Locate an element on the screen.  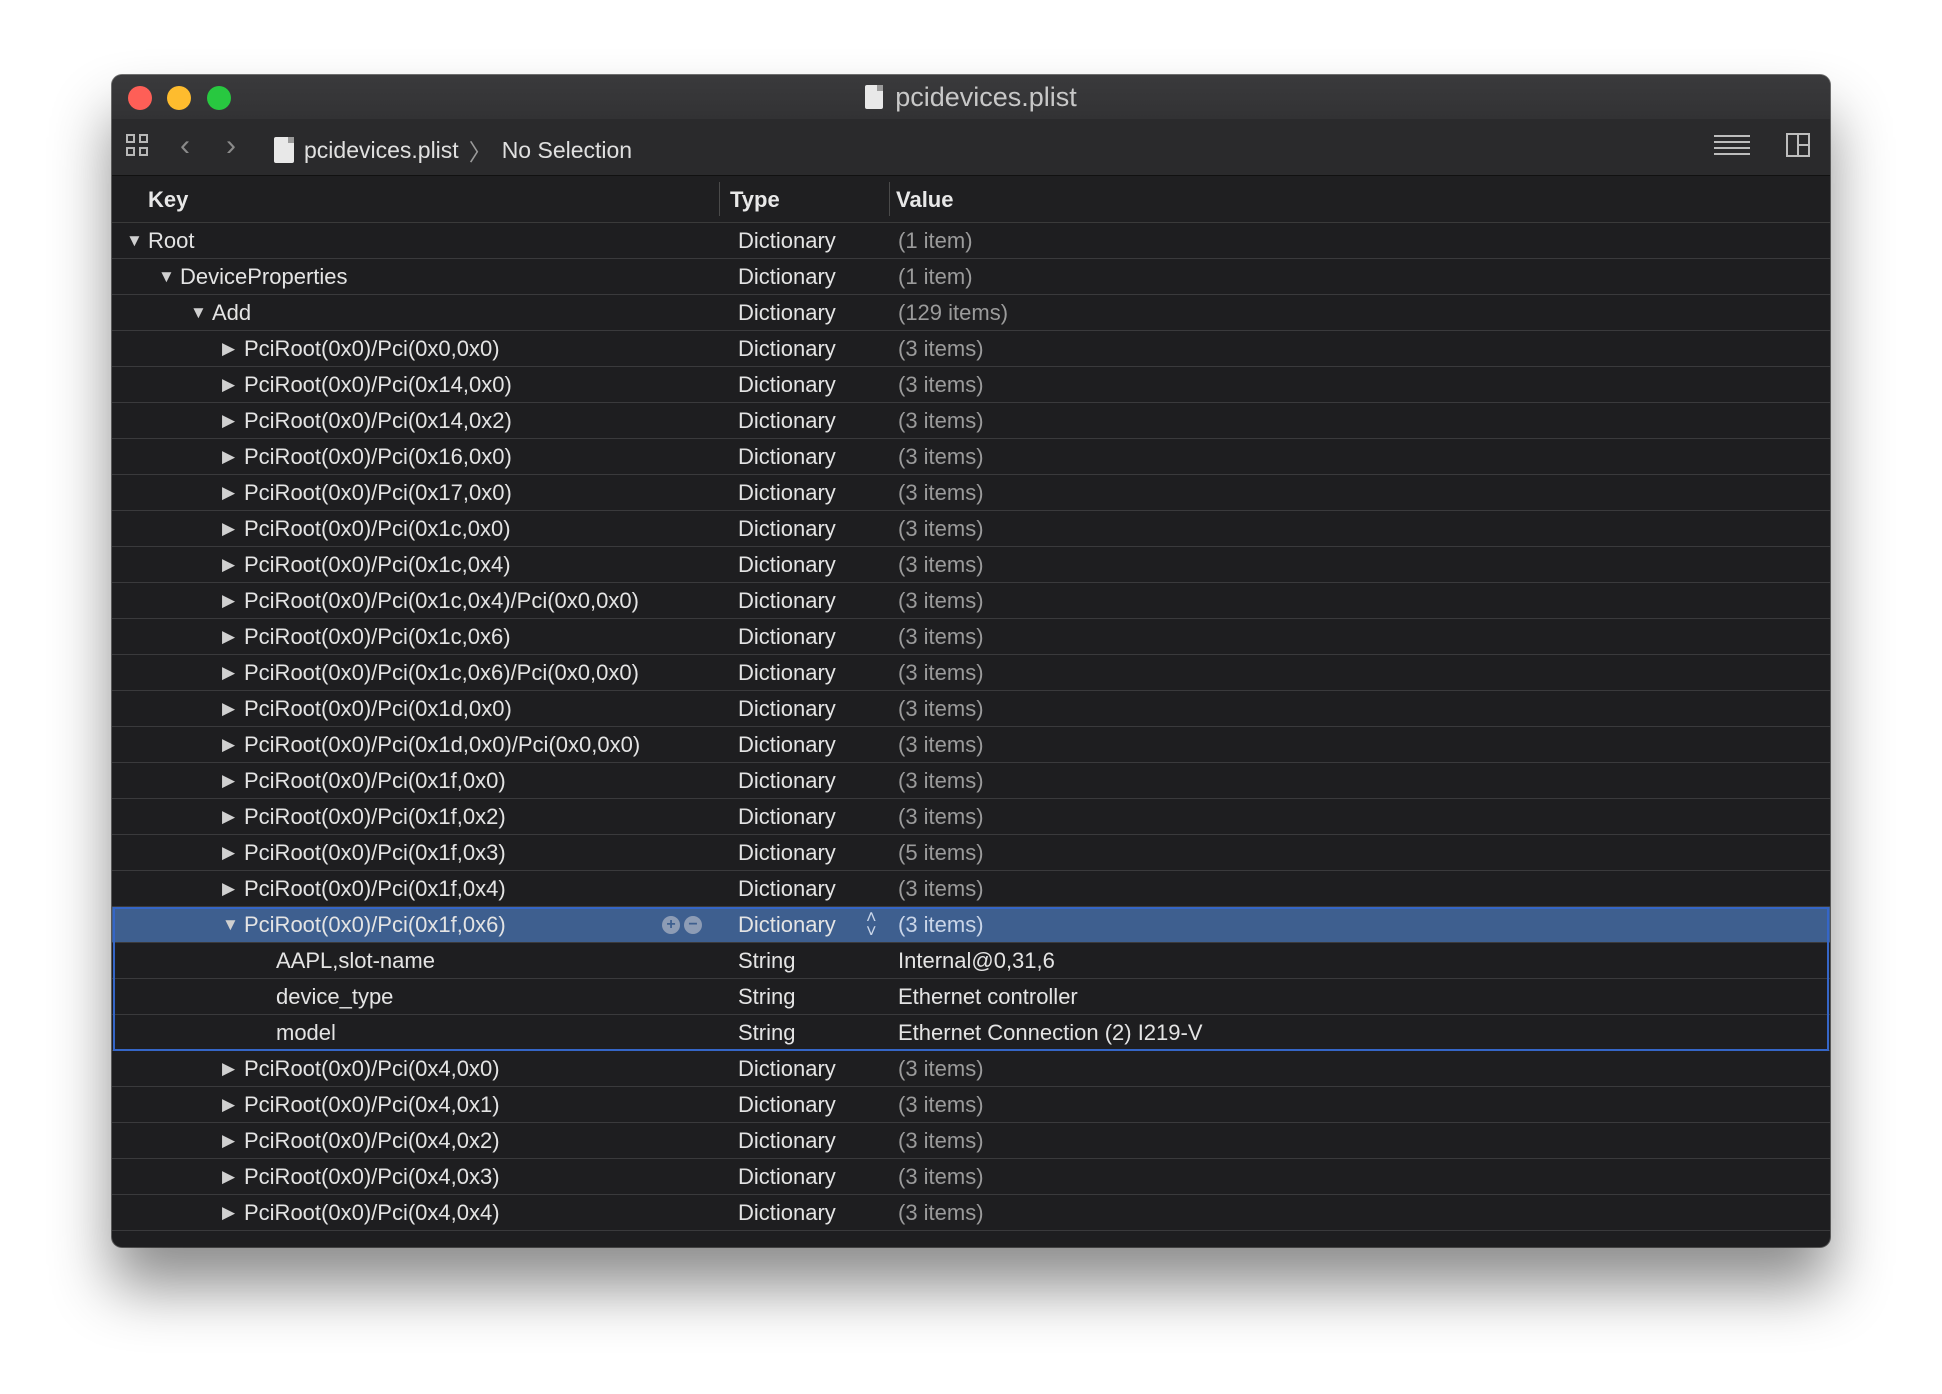
row-key: PciRoot(0x0)/Pci(0x1f,0x6) is located at coordinates (375, 925).